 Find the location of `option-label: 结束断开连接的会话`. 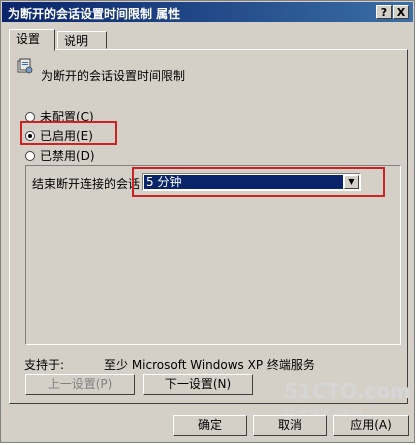

option-label: 结束断开连接的会话 is located at coordinates (86, 184).